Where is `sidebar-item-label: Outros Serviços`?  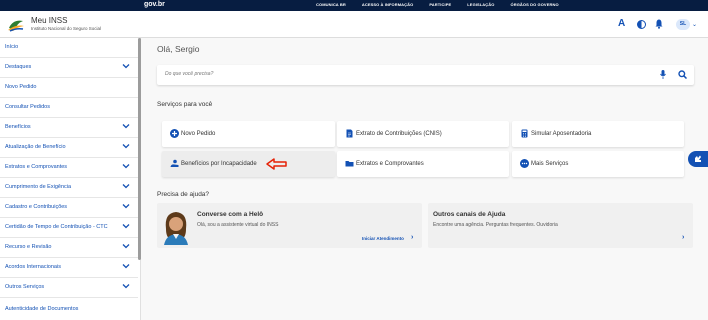
sidebar-item-label: Outros Serviços is located at coordinates (25, 287).